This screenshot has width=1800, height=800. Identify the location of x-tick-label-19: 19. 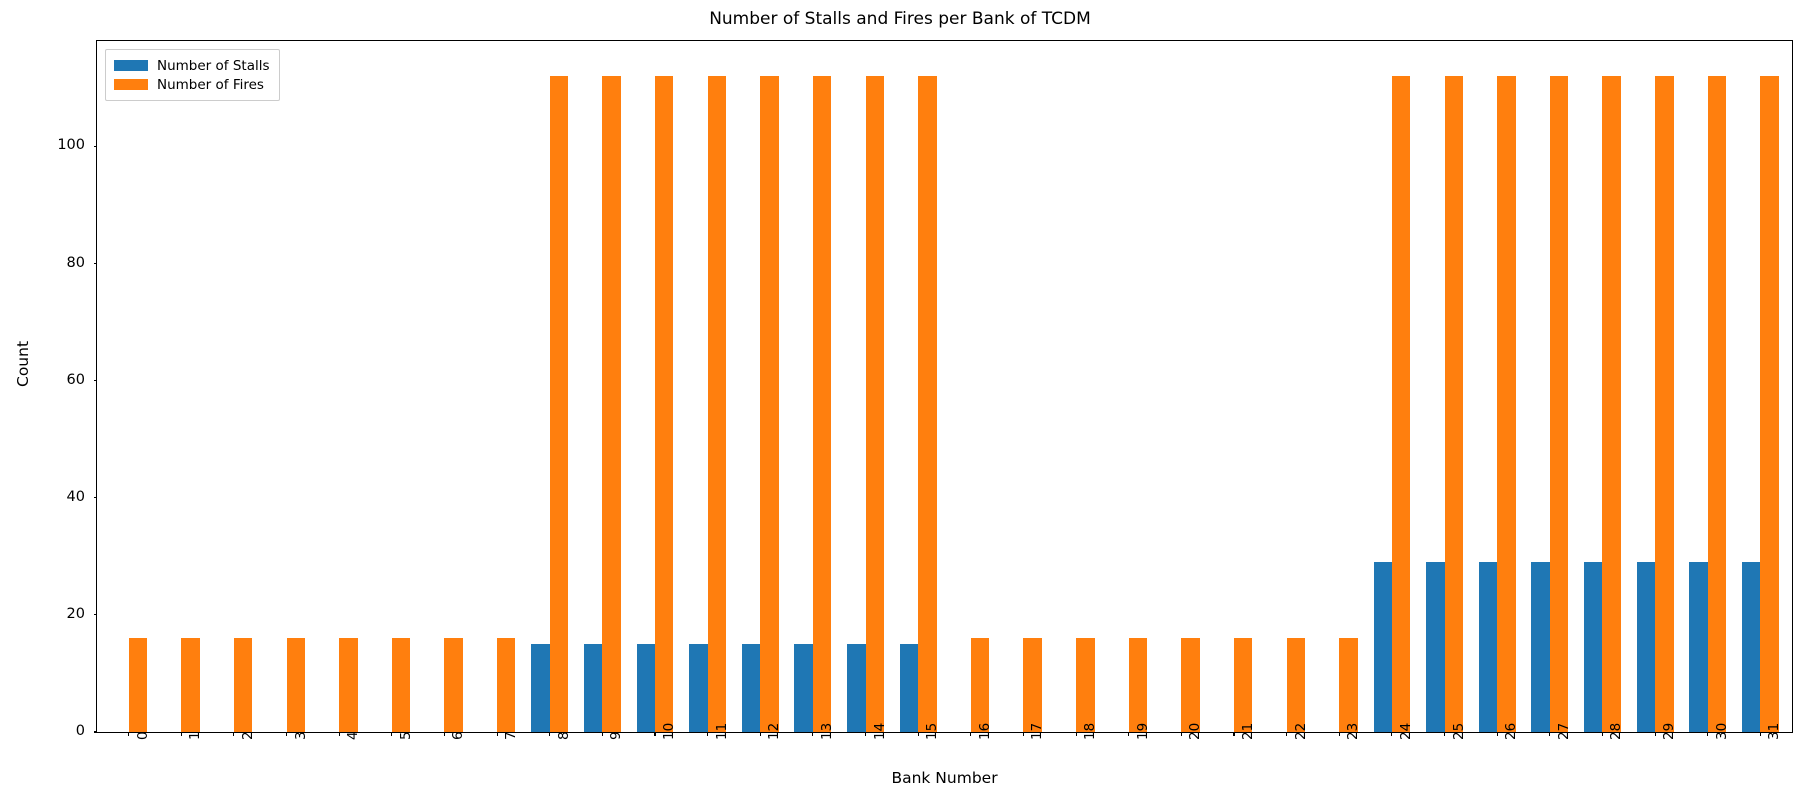
(1142, 731).